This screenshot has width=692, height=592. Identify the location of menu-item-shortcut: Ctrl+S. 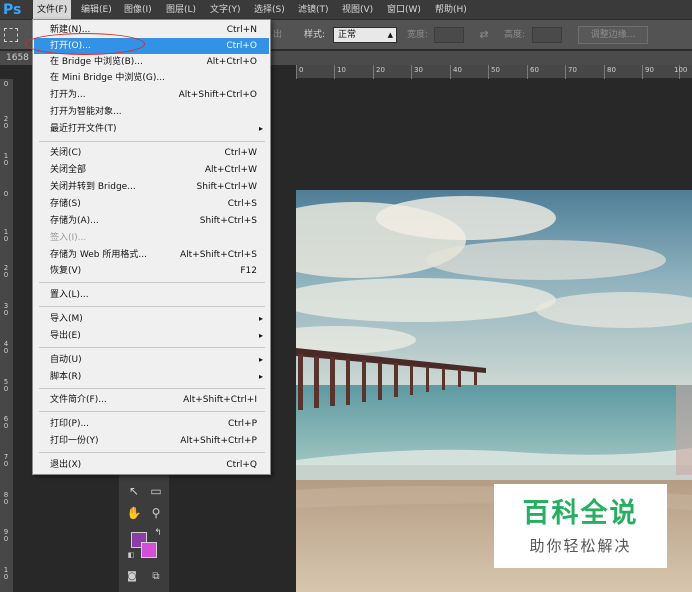
(242, 204).